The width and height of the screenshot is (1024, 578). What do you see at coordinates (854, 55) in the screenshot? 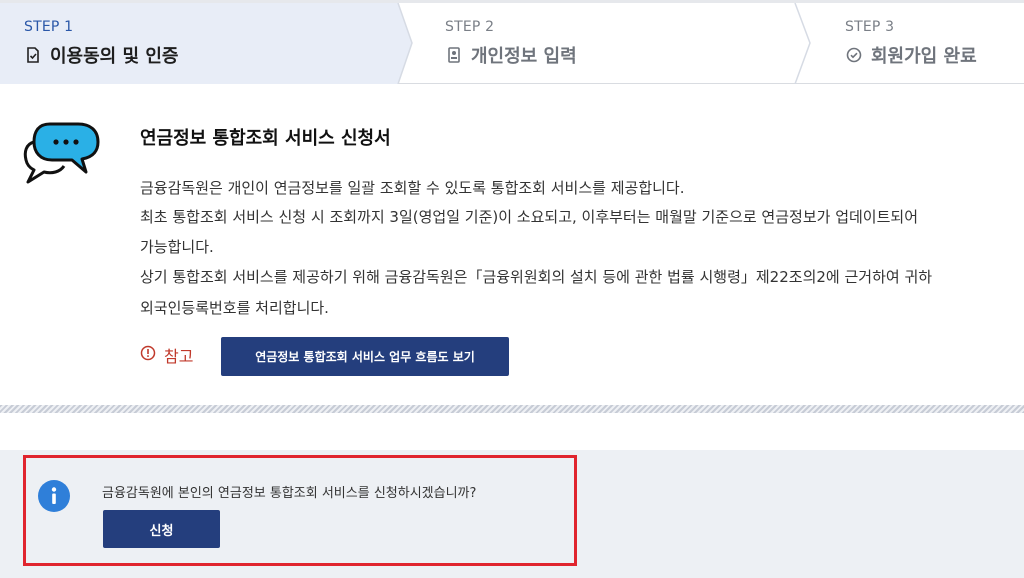
I see `check-circle-icon` at bounding box center [854, 55].